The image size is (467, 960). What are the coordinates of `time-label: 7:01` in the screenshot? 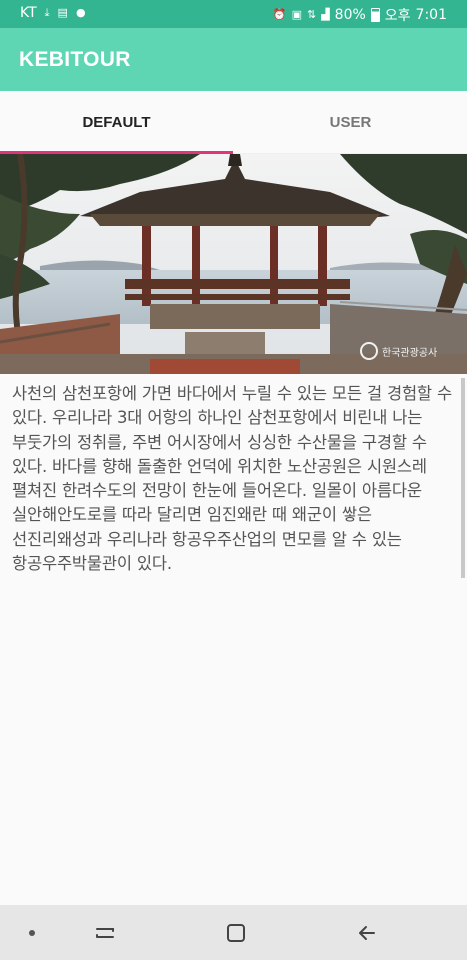 It's located at (431, 15).